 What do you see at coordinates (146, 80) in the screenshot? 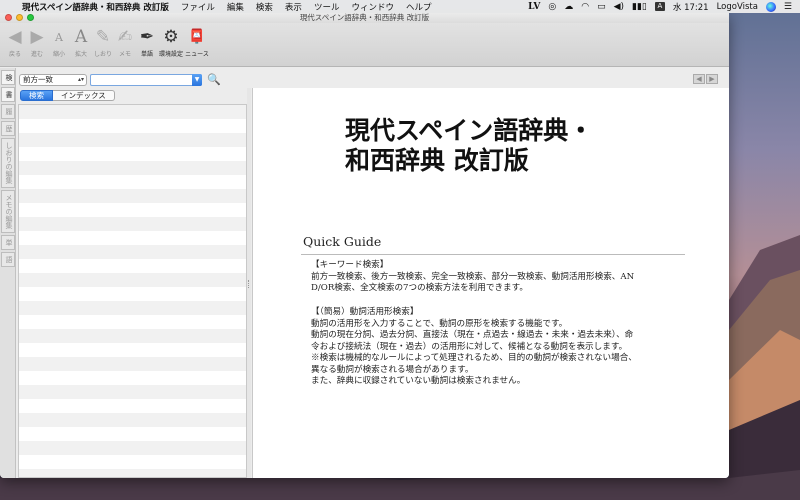
I see `search-input` at bounding box center [146, 80].